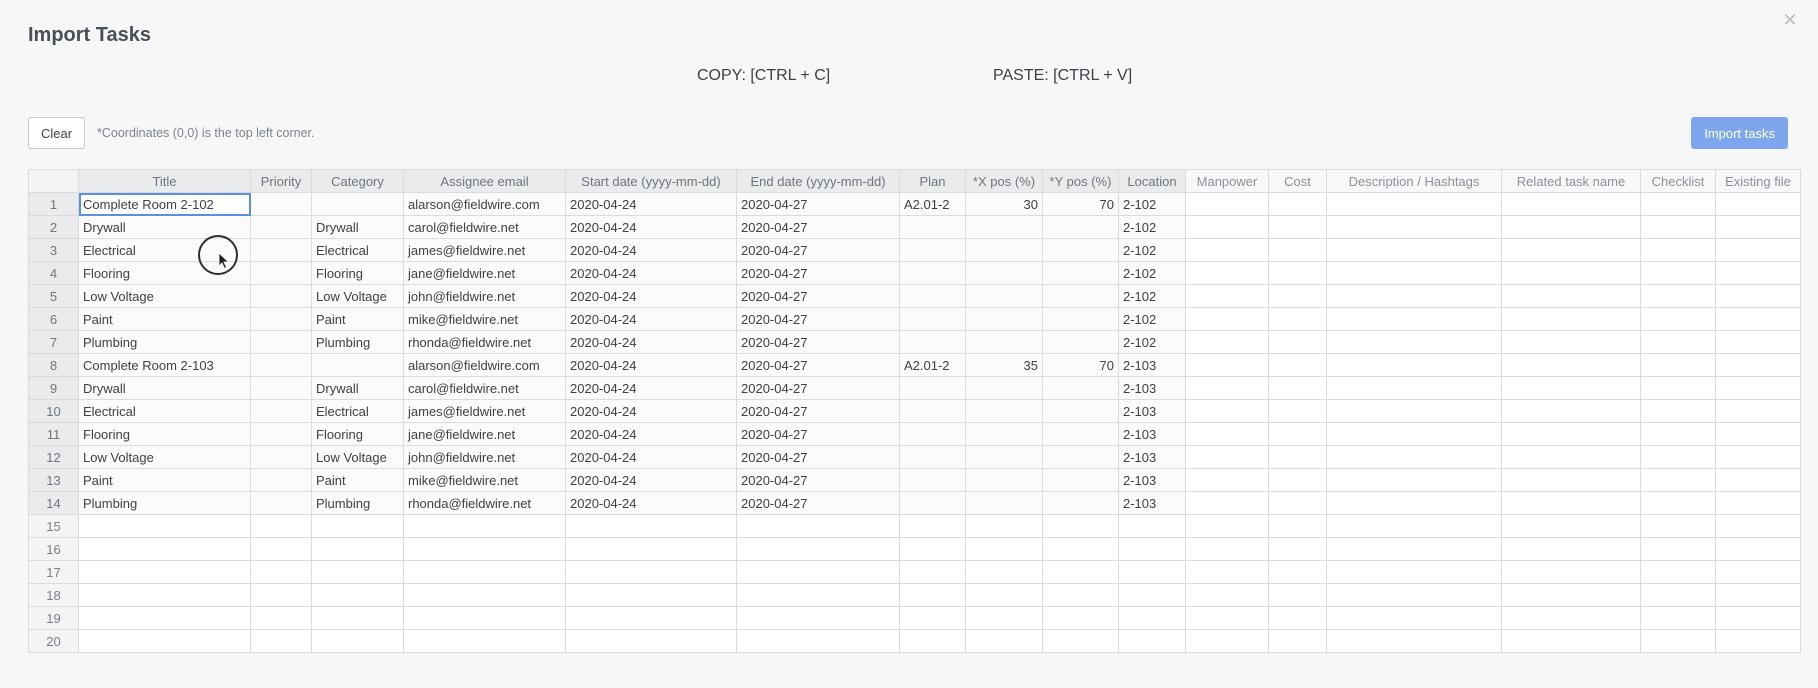  What do you see at coordinates (357, 411) in the screenshot?
I see `grid-cell: Electrical` at bounding box center [357, 411].